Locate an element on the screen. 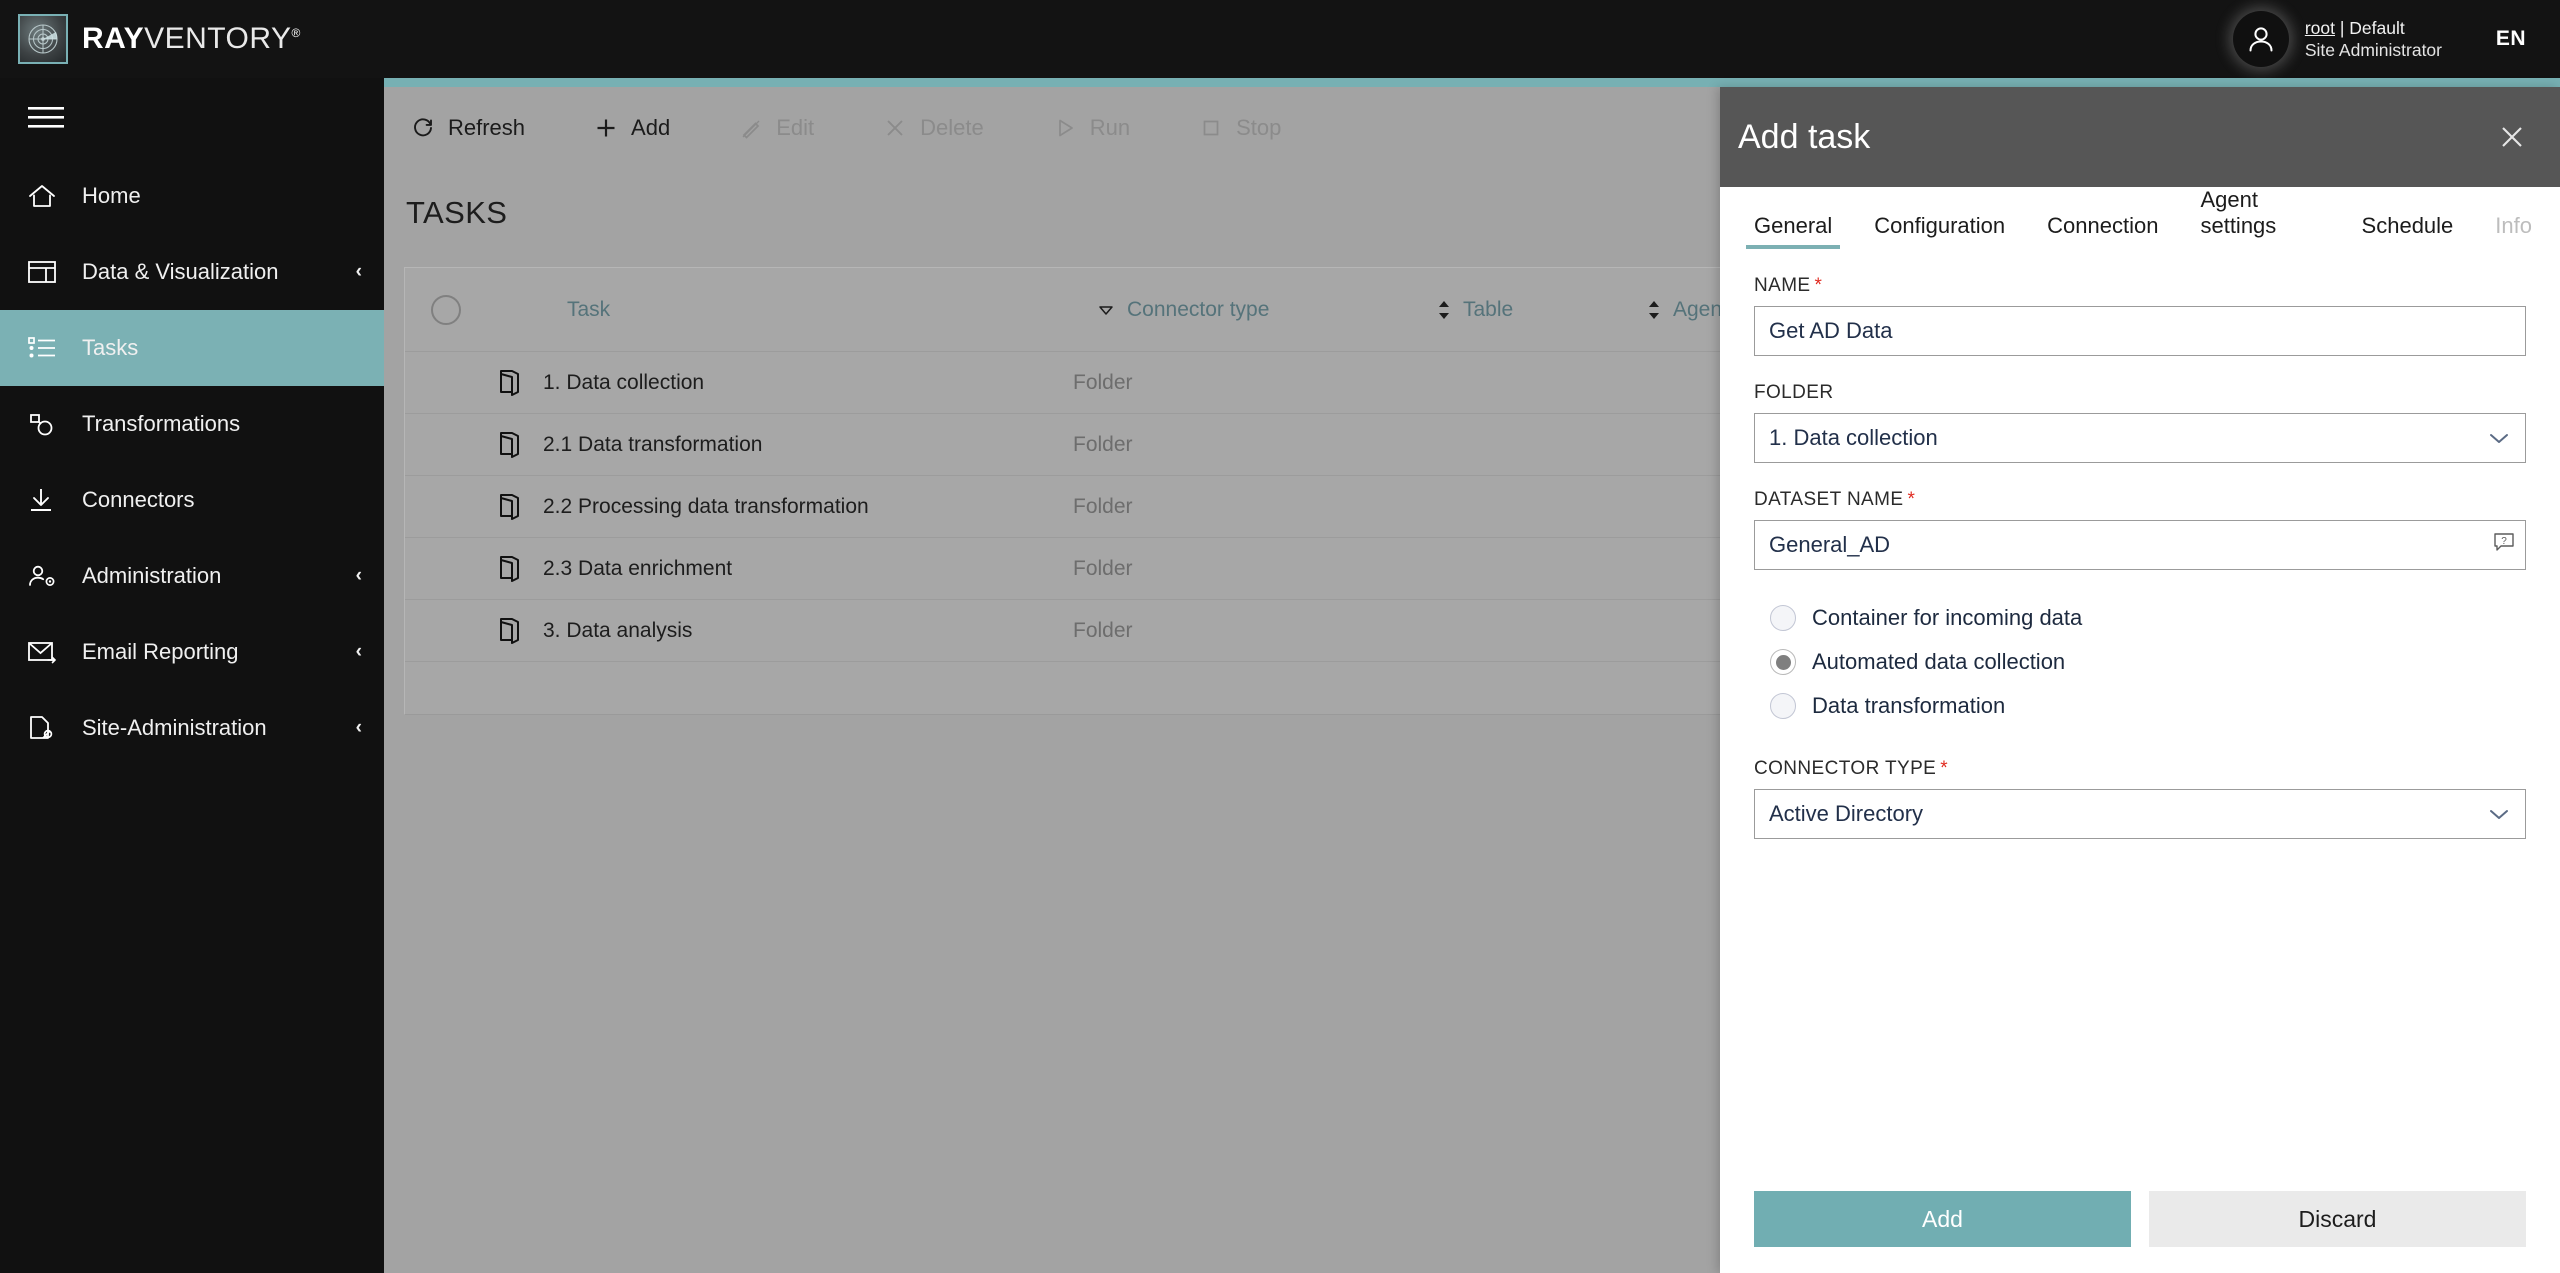  task-name: 2.1 Data transformation is located at coordinates (653, 444).